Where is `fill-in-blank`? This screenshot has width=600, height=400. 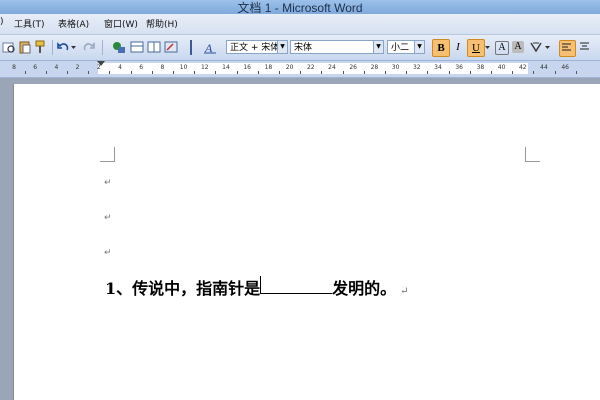 fill-in-blank is located at coordinates (296, 285).